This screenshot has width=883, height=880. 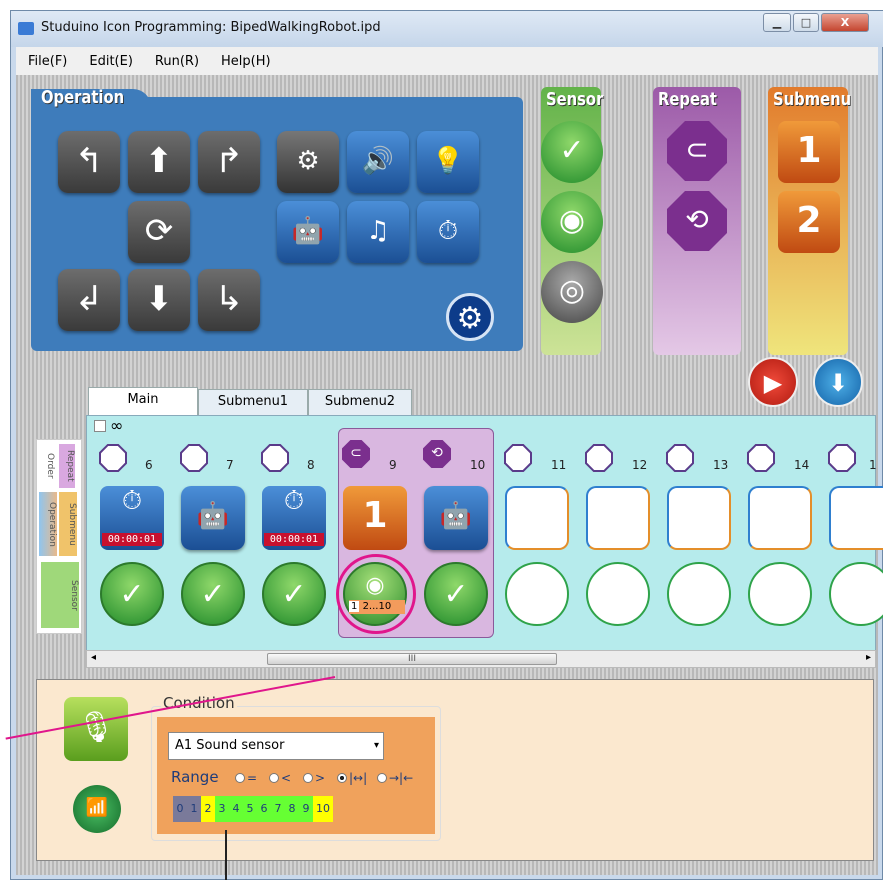 What do you see at coordinates (572, 222) in the screenshot?
I see `sound-sensor-icon: ◉` at bounding box center [572, 222].